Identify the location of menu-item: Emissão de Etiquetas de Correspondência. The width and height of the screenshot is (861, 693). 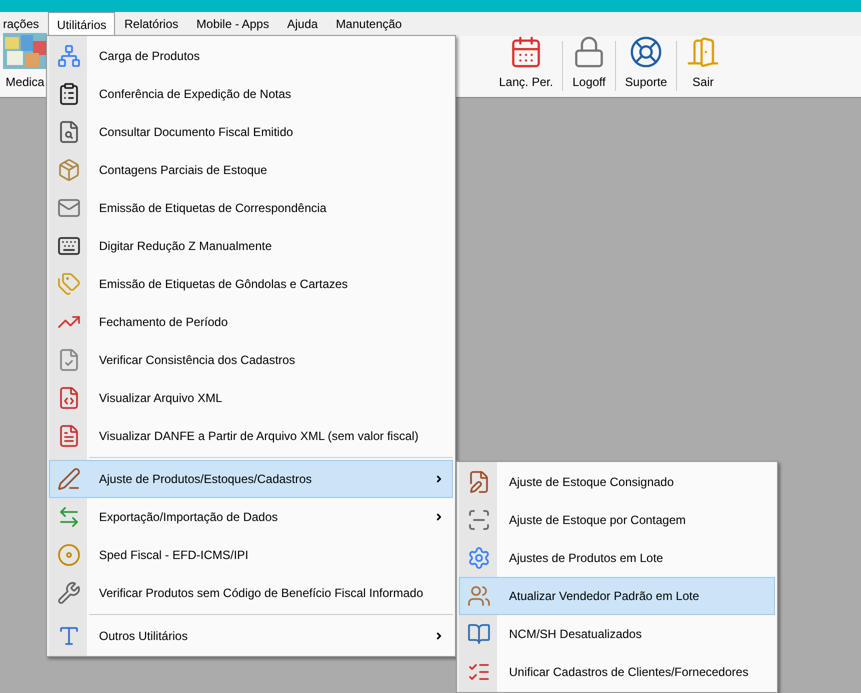
(251, 208).